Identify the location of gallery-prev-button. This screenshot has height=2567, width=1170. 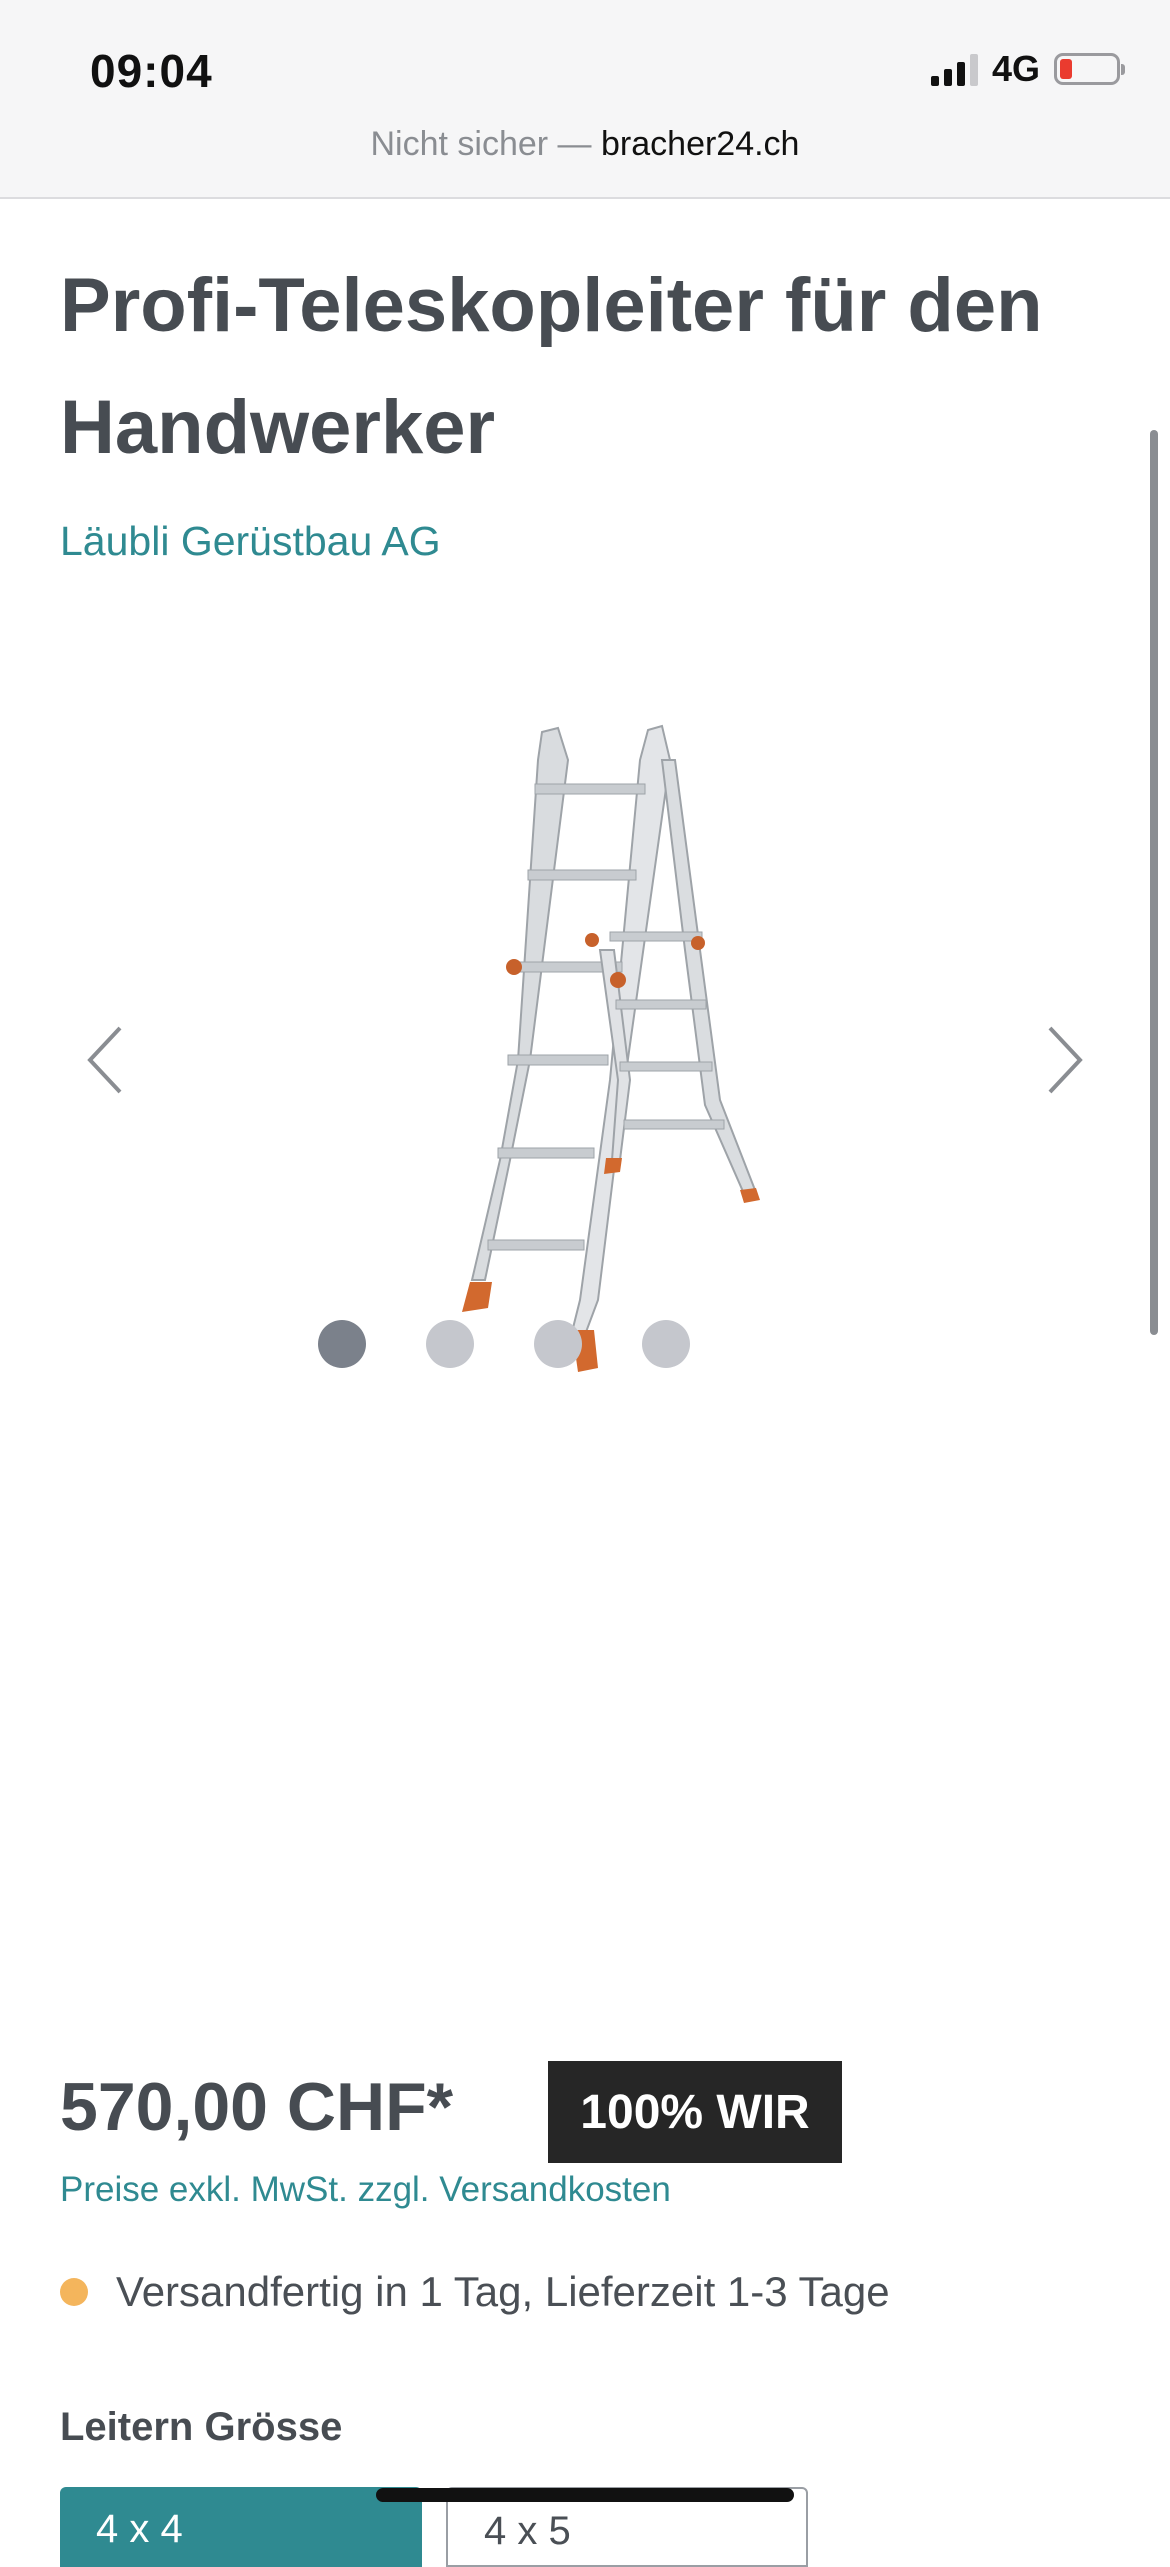
(108, 1060).